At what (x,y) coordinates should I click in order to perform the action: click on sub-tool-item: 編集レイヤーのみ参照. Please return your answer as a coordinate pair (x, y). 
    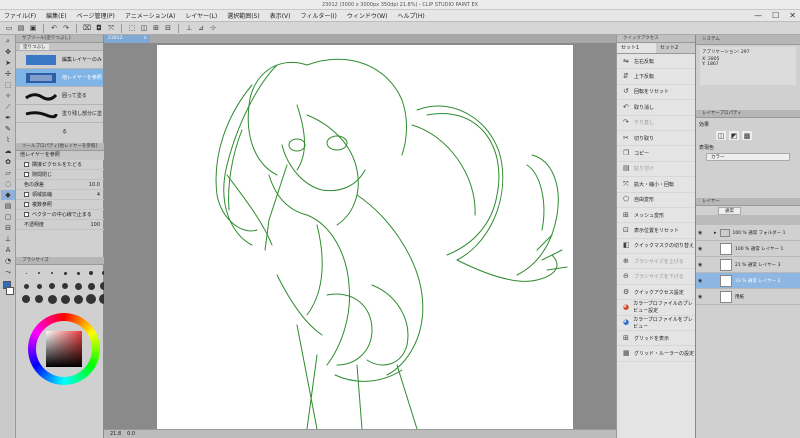
    Looking at the image, I should click on (59, 66).